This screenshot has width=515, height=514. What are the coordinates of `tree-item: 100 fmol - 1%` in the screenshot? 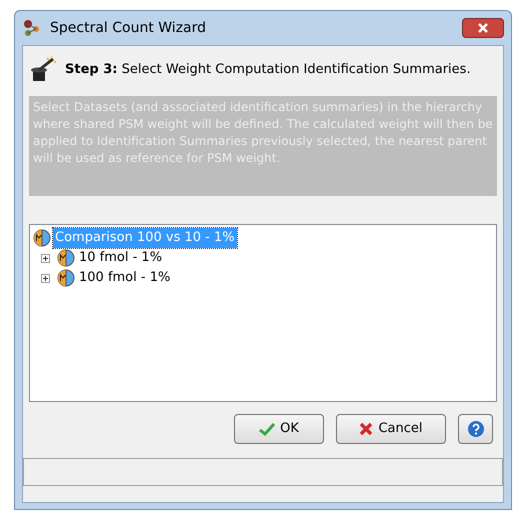 It's located at (124, 278).